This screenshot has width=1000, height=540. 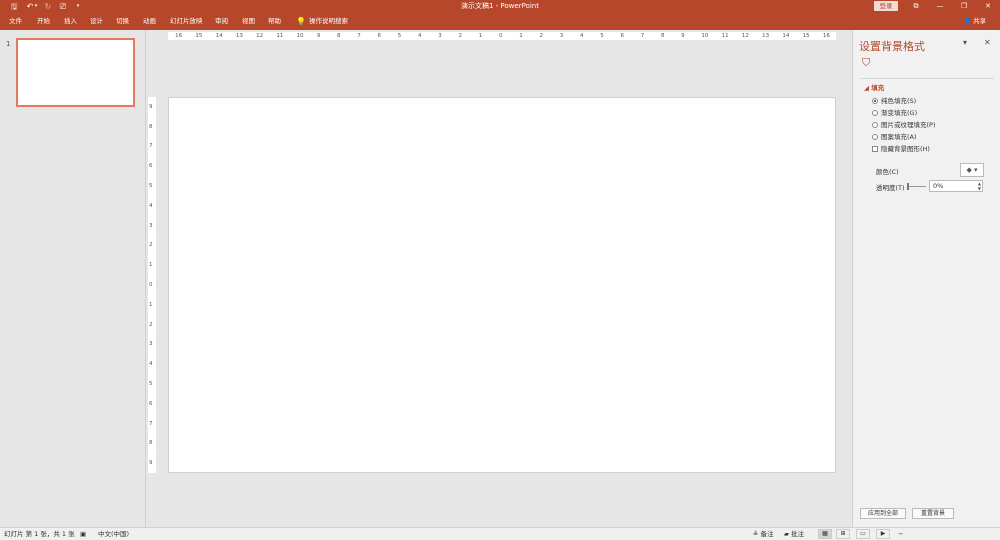 I want to click on tab-home: 开始, so click(x=43, y=21).